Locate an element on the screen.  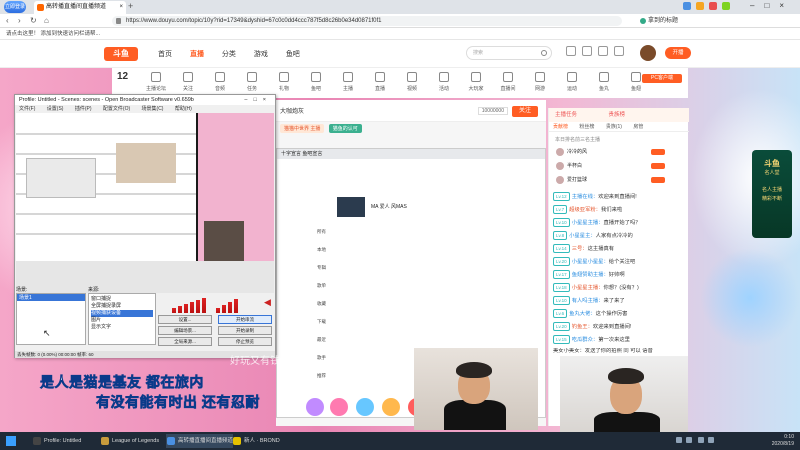
rank-row: 半杯白 is located at coordinates (619, 166).